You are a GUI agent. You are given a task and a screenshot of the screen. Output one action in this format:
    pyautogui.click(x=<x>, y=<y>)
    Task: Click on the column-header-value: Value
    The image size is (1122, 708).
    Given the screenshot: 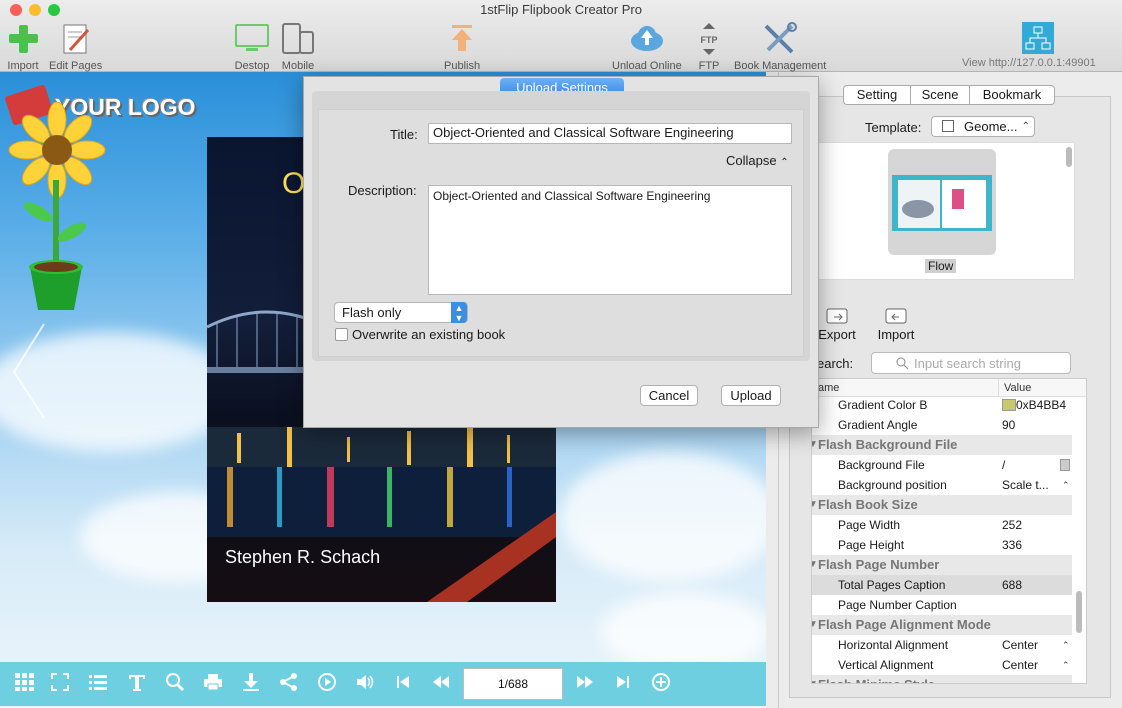 What is the action you would take?
    pyautogui.click(x=1017, y=388)
    